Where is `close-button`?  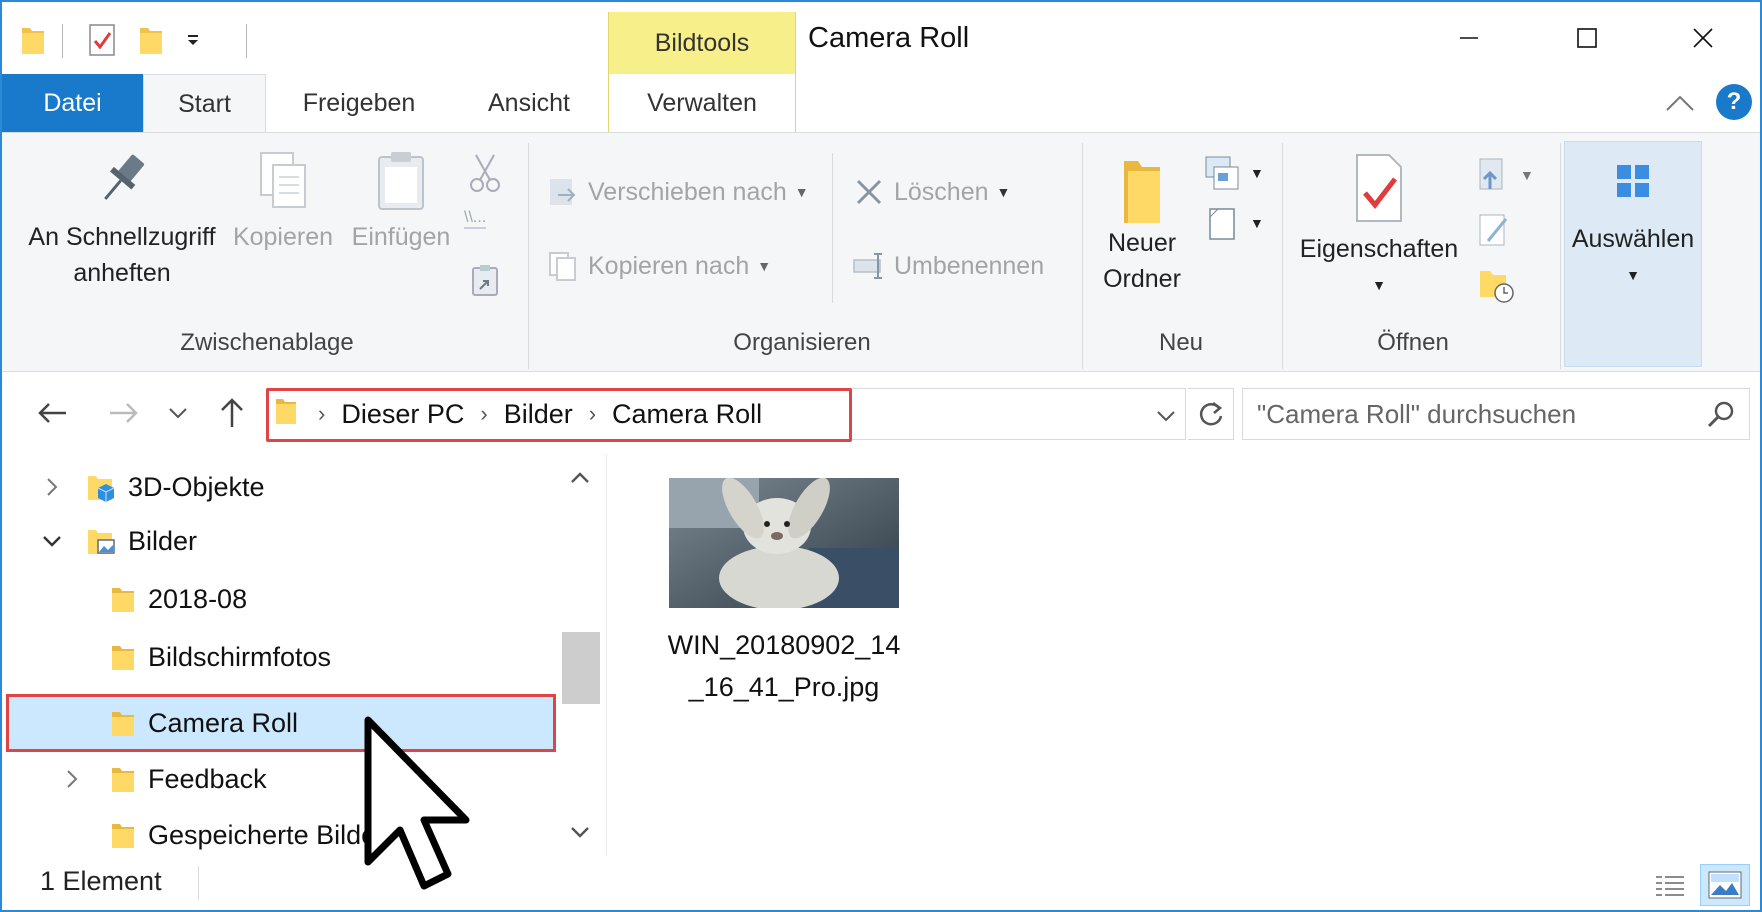
close-button is located at coordinates (1703, 38).